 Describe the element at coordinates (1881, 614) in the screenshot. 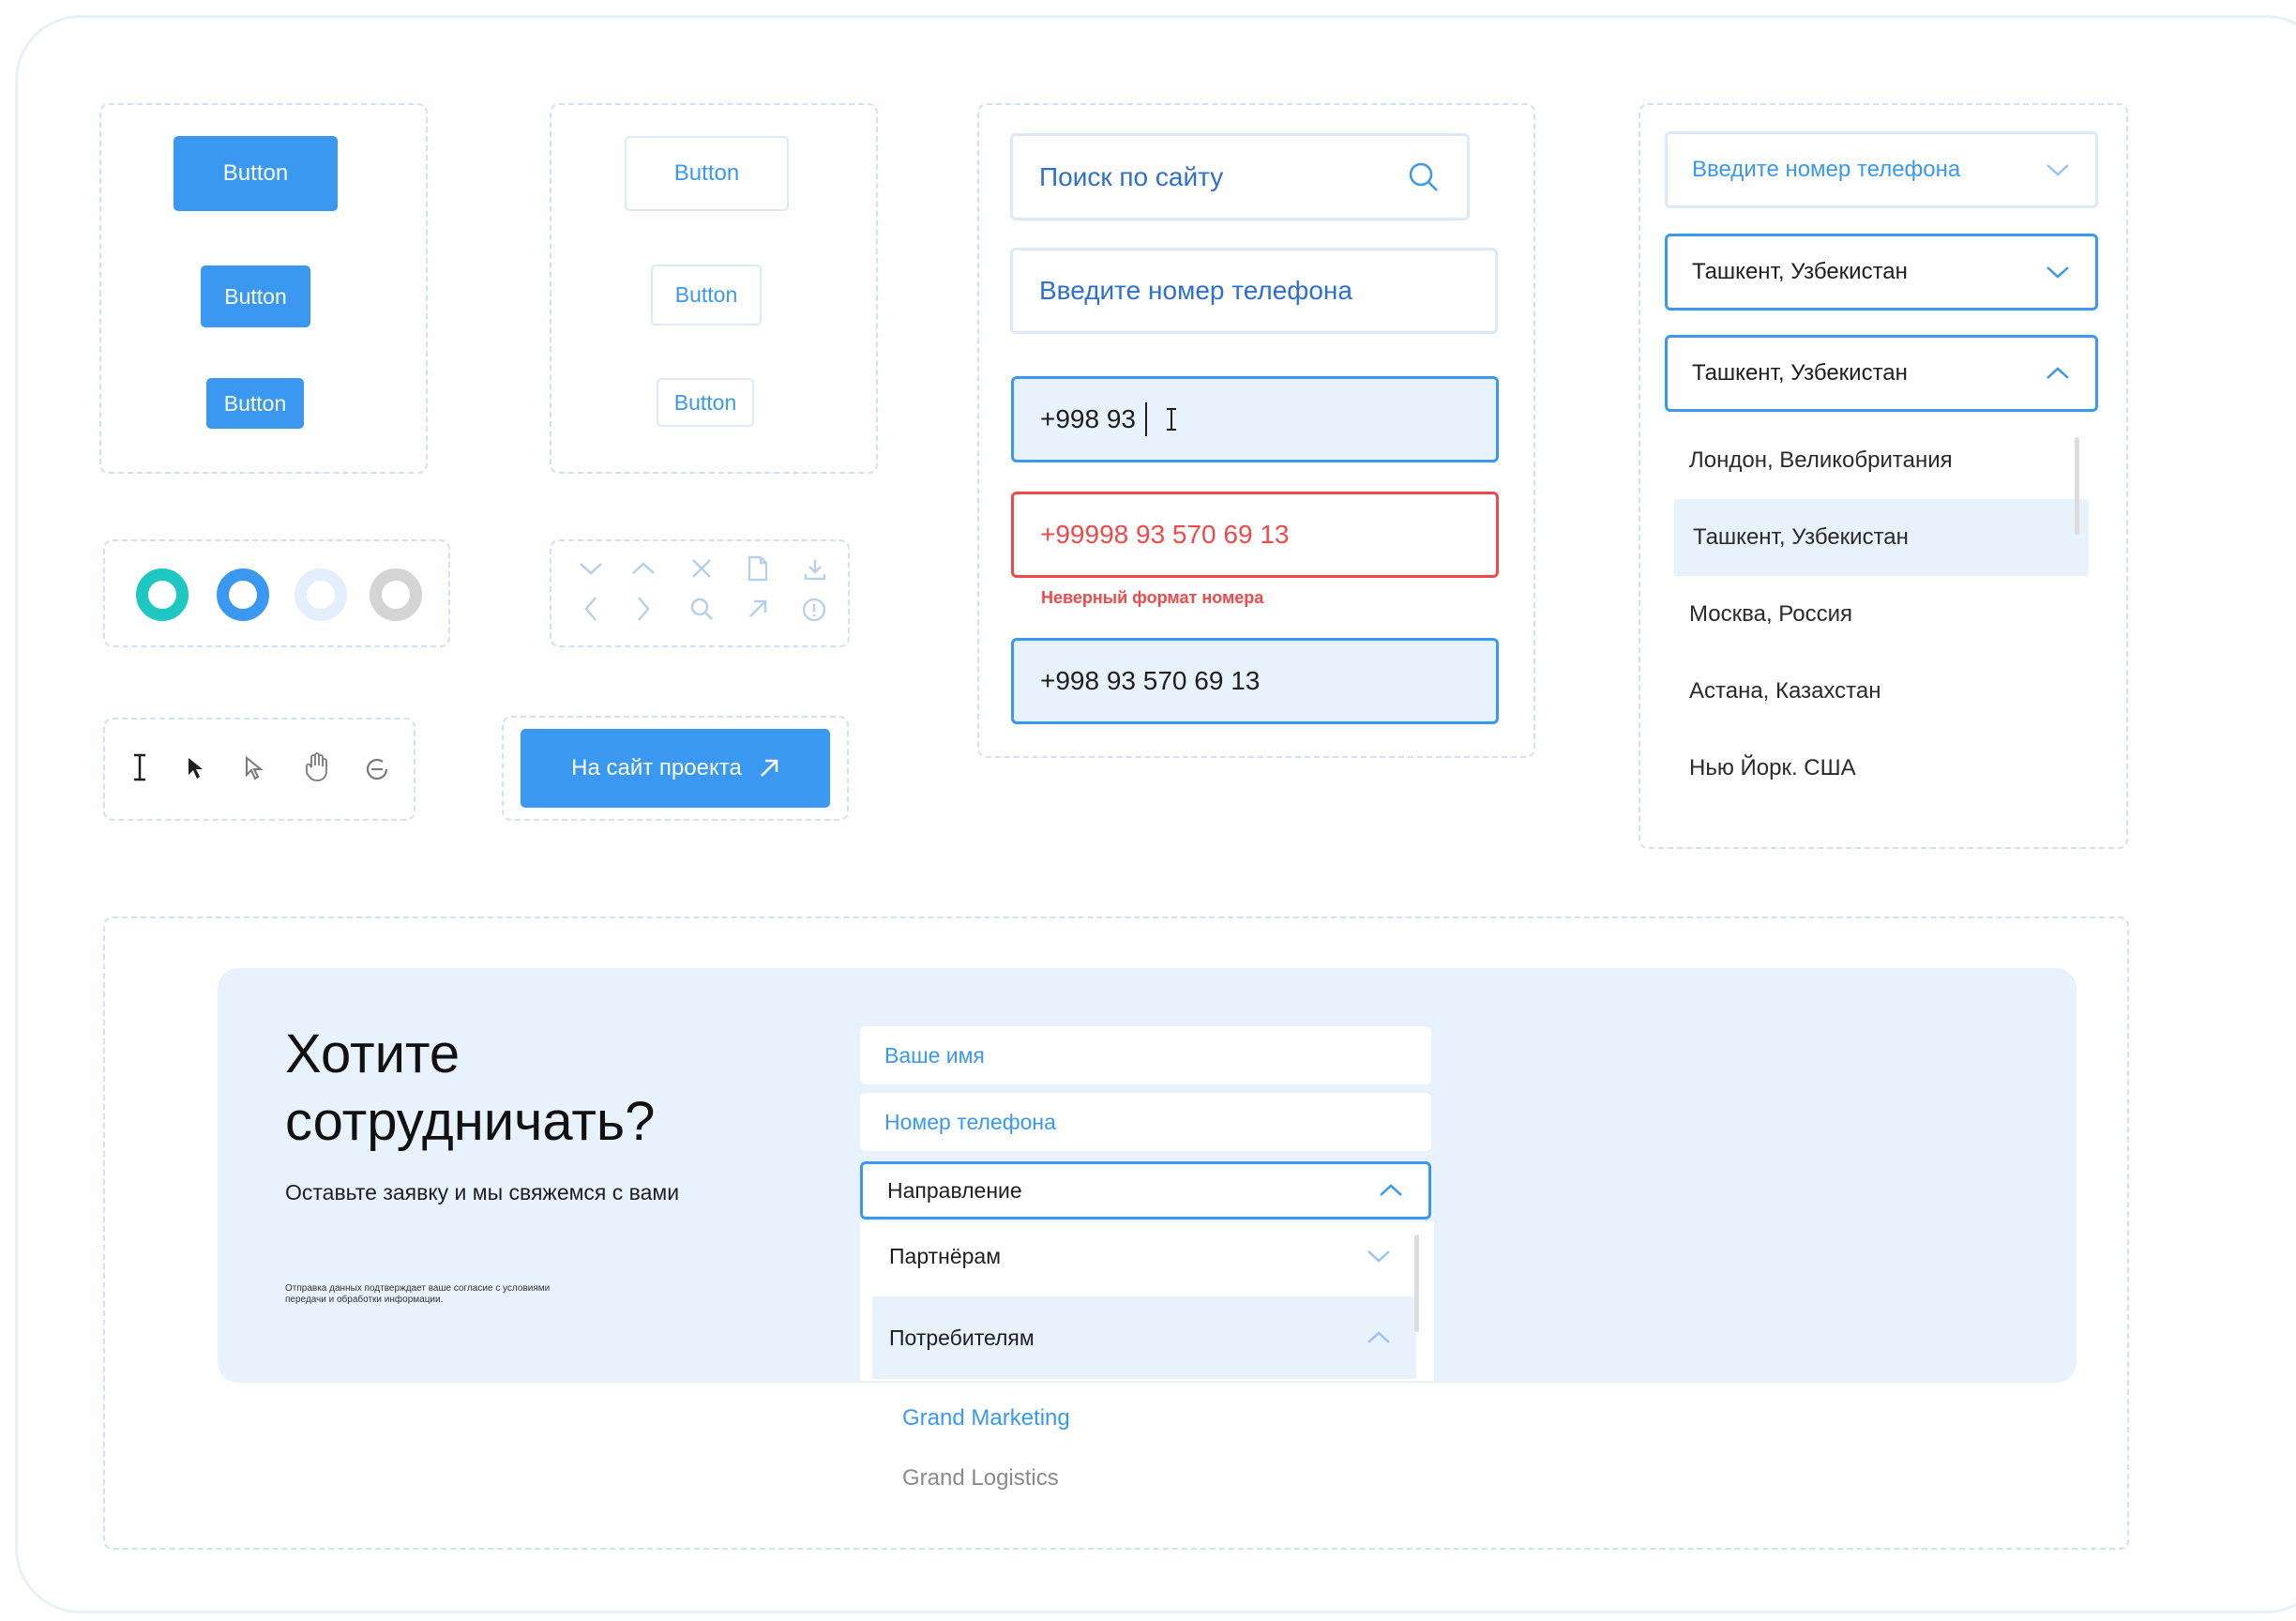

I see `city-option: Москва, Россия` at that location.